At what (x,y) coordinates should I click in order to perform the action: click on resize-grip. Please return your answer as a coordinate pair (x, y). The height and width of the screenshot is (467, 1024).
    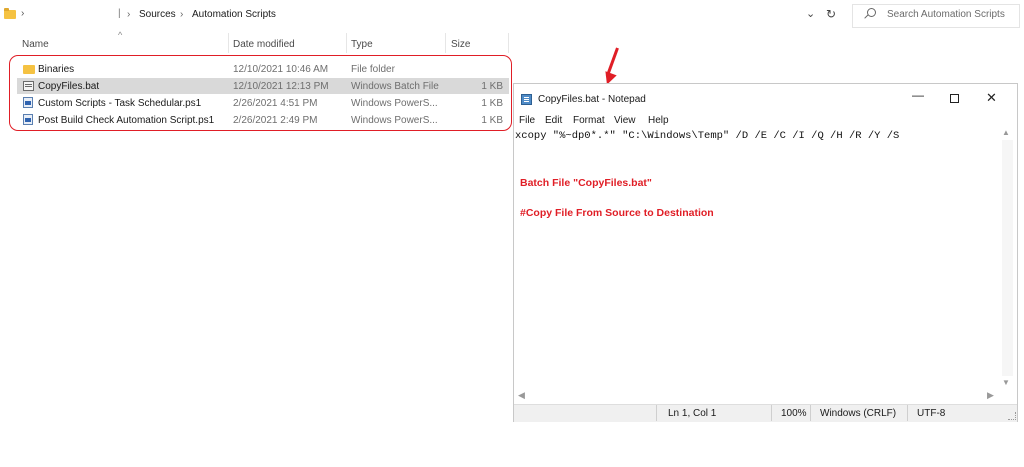
    Looking at the image, I should click on (1012, 416).